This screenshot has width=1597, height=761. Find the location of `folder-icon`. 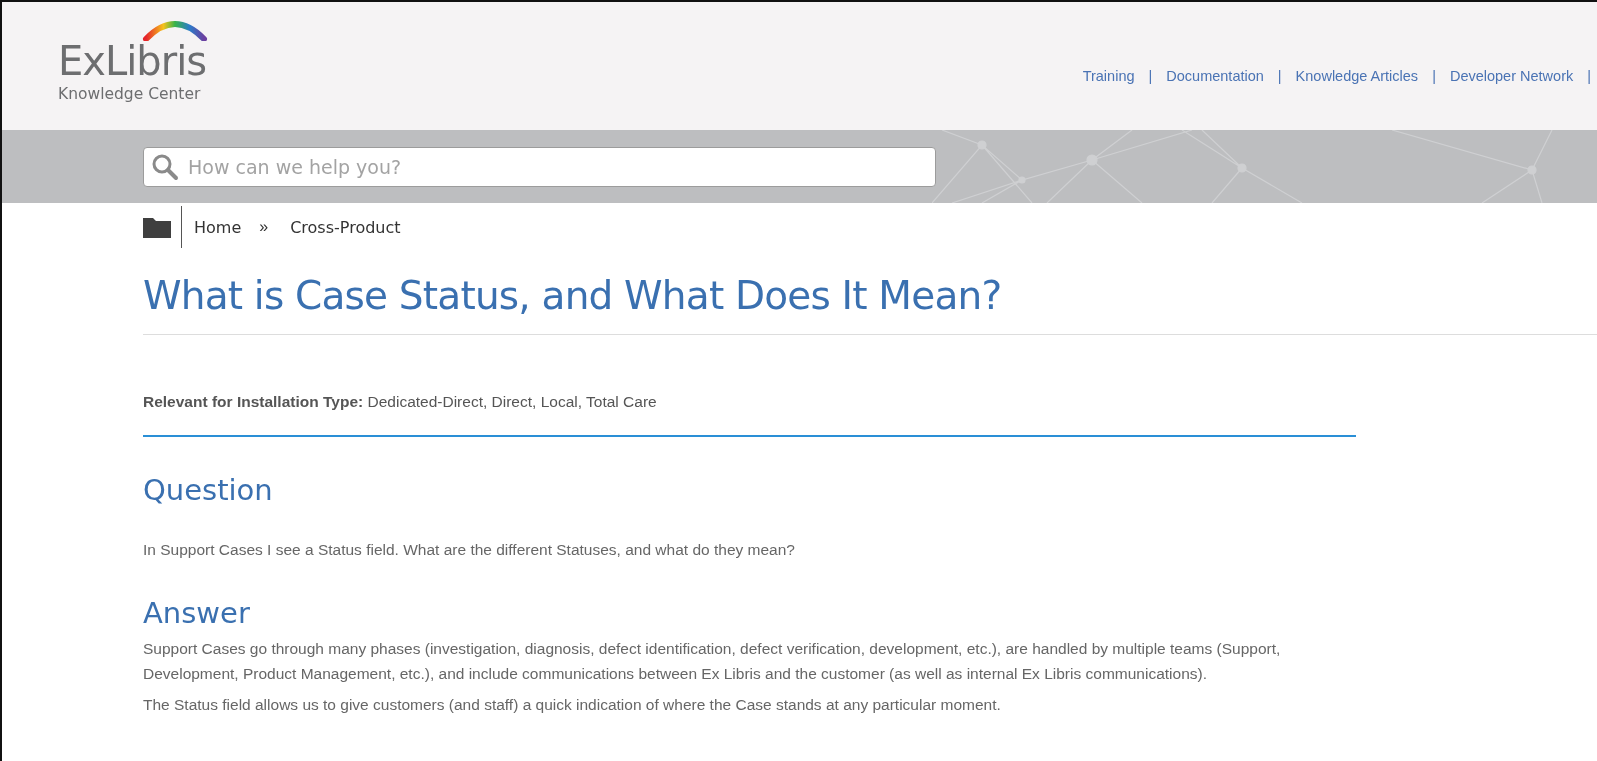

folder-icon is located at coordinates (157, 227).